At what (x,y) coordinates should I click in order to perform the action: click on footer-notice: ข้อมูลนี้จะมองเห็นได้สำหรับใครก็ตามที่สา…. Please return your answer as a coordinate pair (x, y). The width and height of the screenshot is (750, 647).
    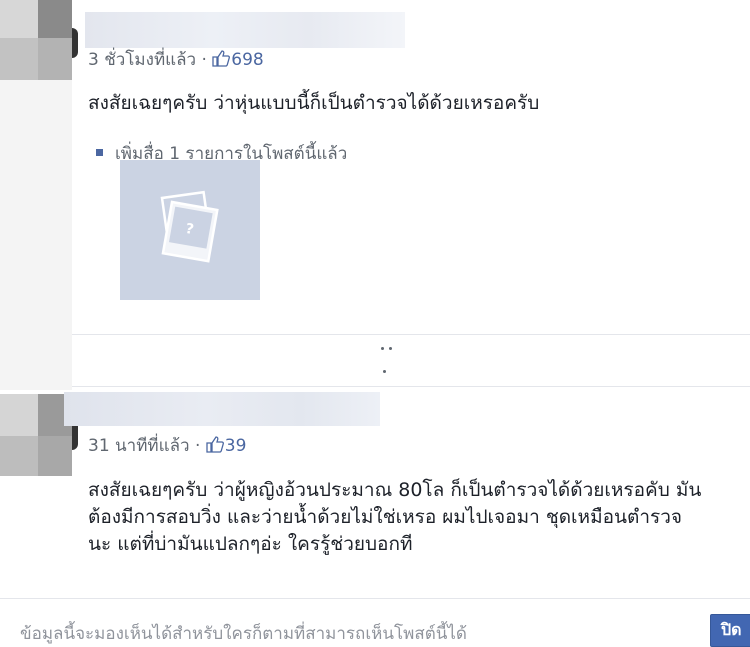
    Looking at the image, I should click on (243, 634).